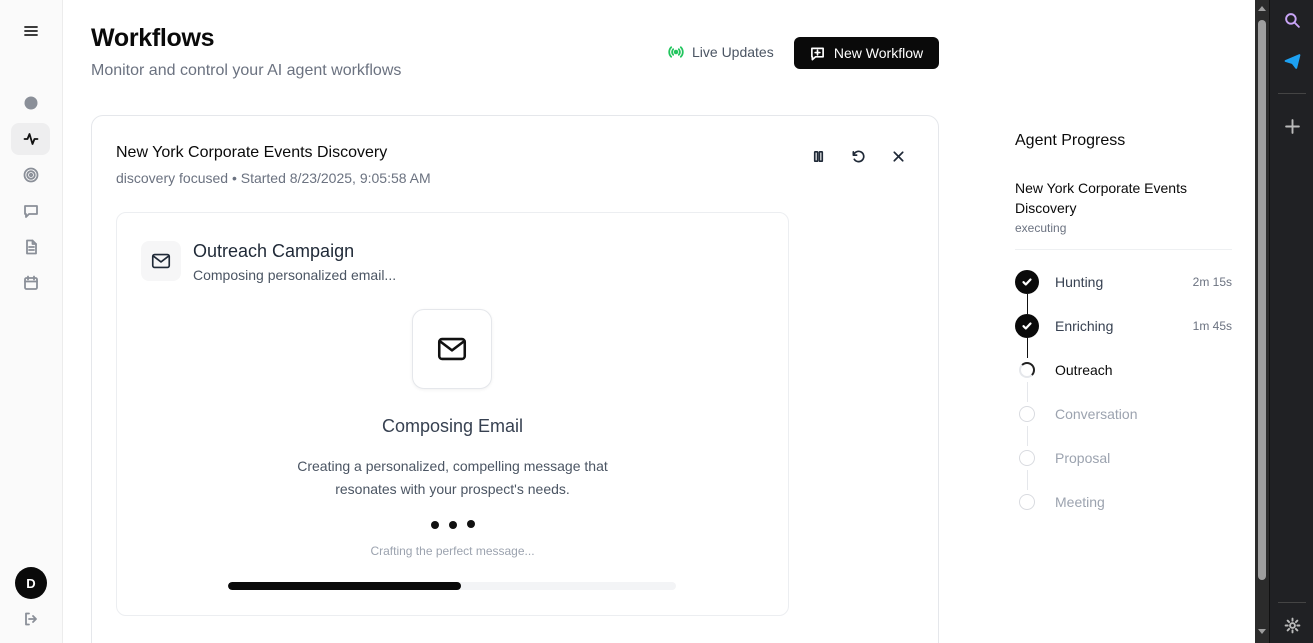 This screenshot has height=643, width=1313. What do you see at coordinates (30, 31) in the screenshot?
I see `menu-icon` at bounding box center [30, 31].